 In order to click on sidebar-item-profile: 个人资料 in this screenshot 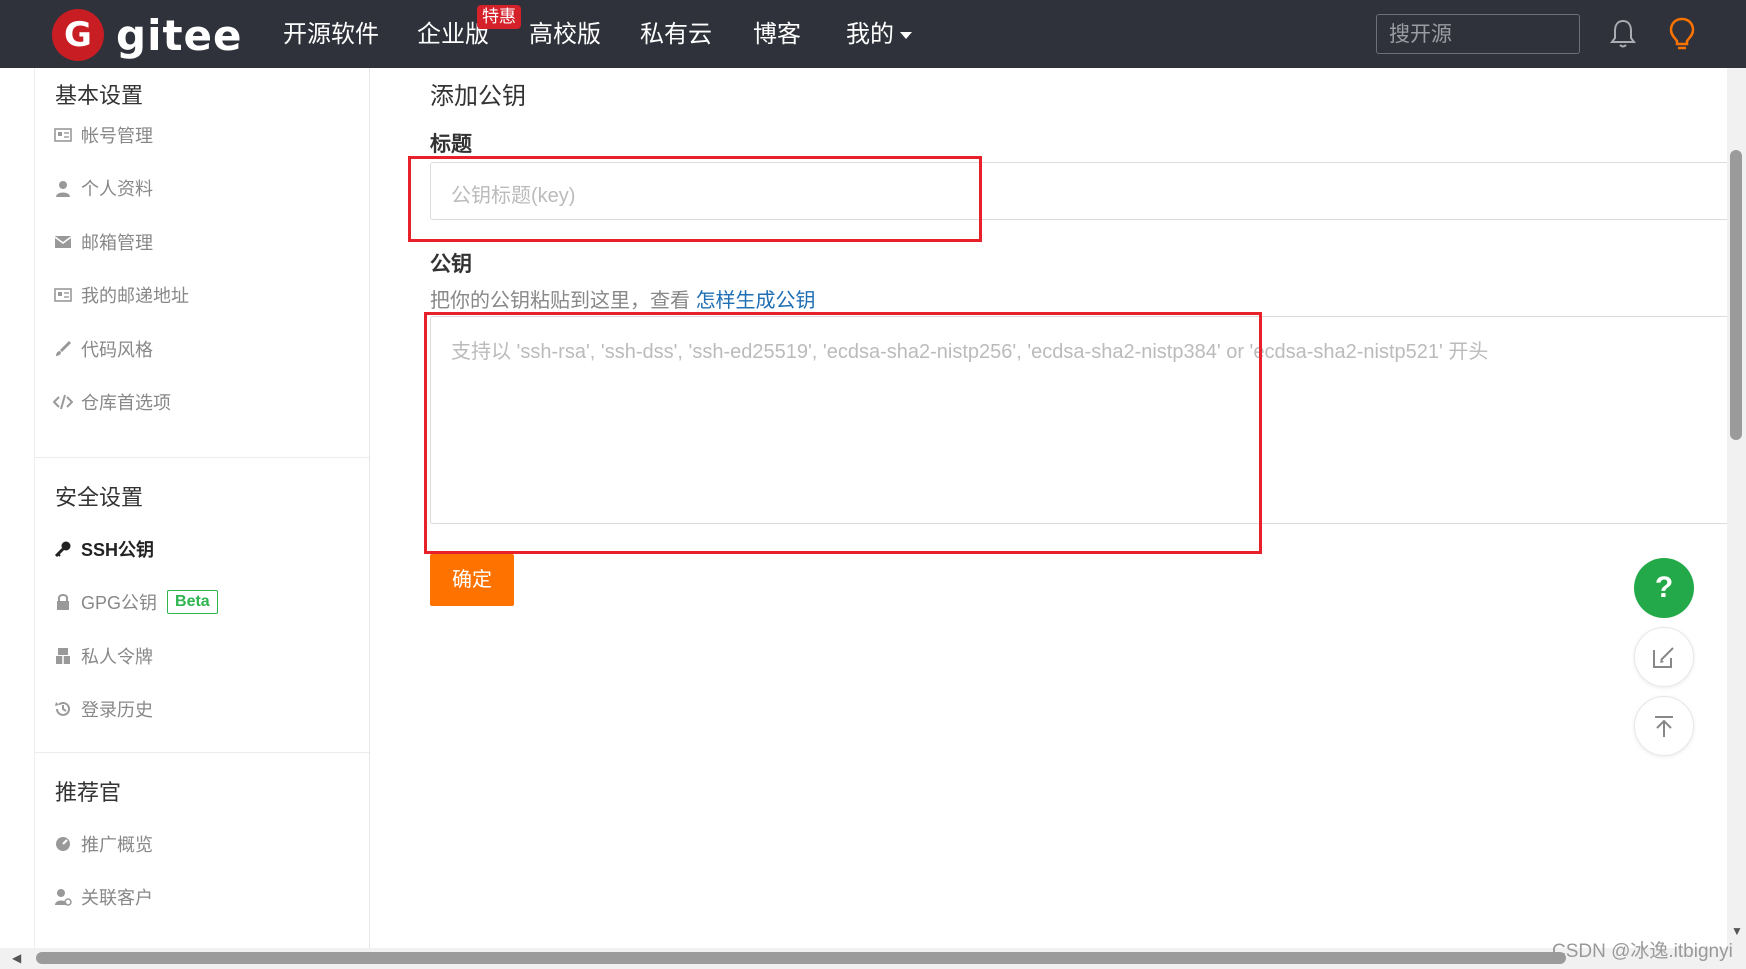, I will do `click(103, 188)`.